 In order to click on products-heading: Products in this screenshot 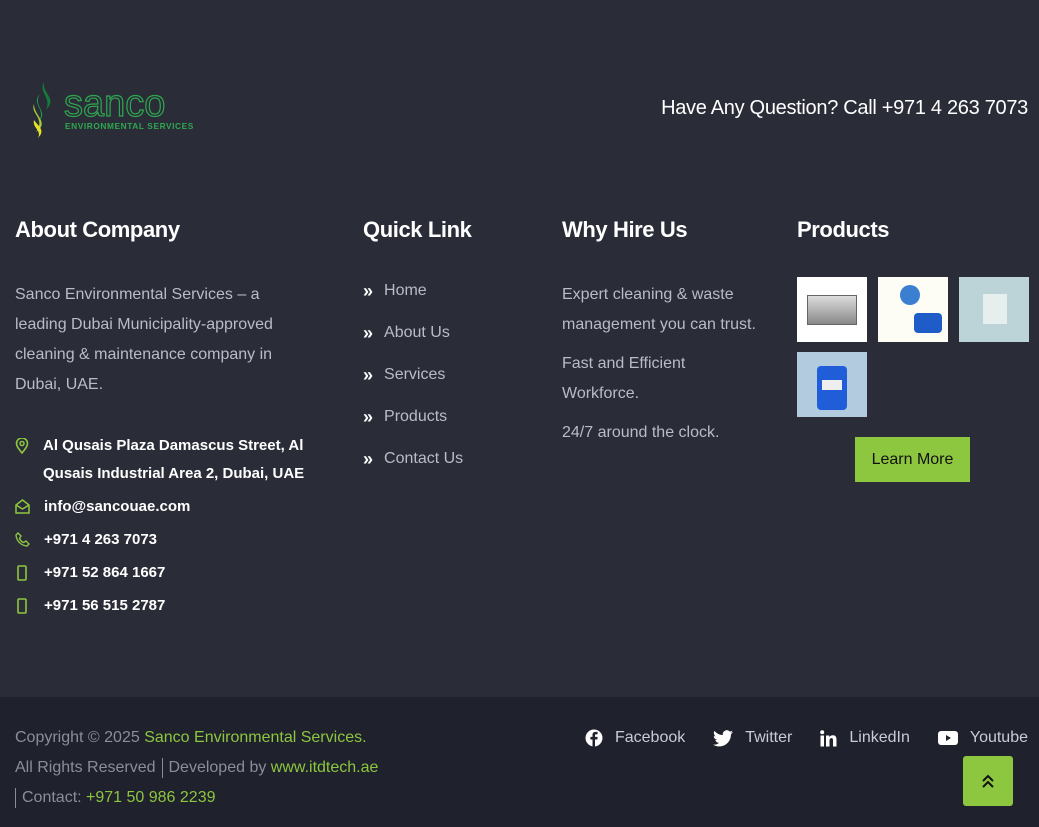, I will do `click(843, 229)`.